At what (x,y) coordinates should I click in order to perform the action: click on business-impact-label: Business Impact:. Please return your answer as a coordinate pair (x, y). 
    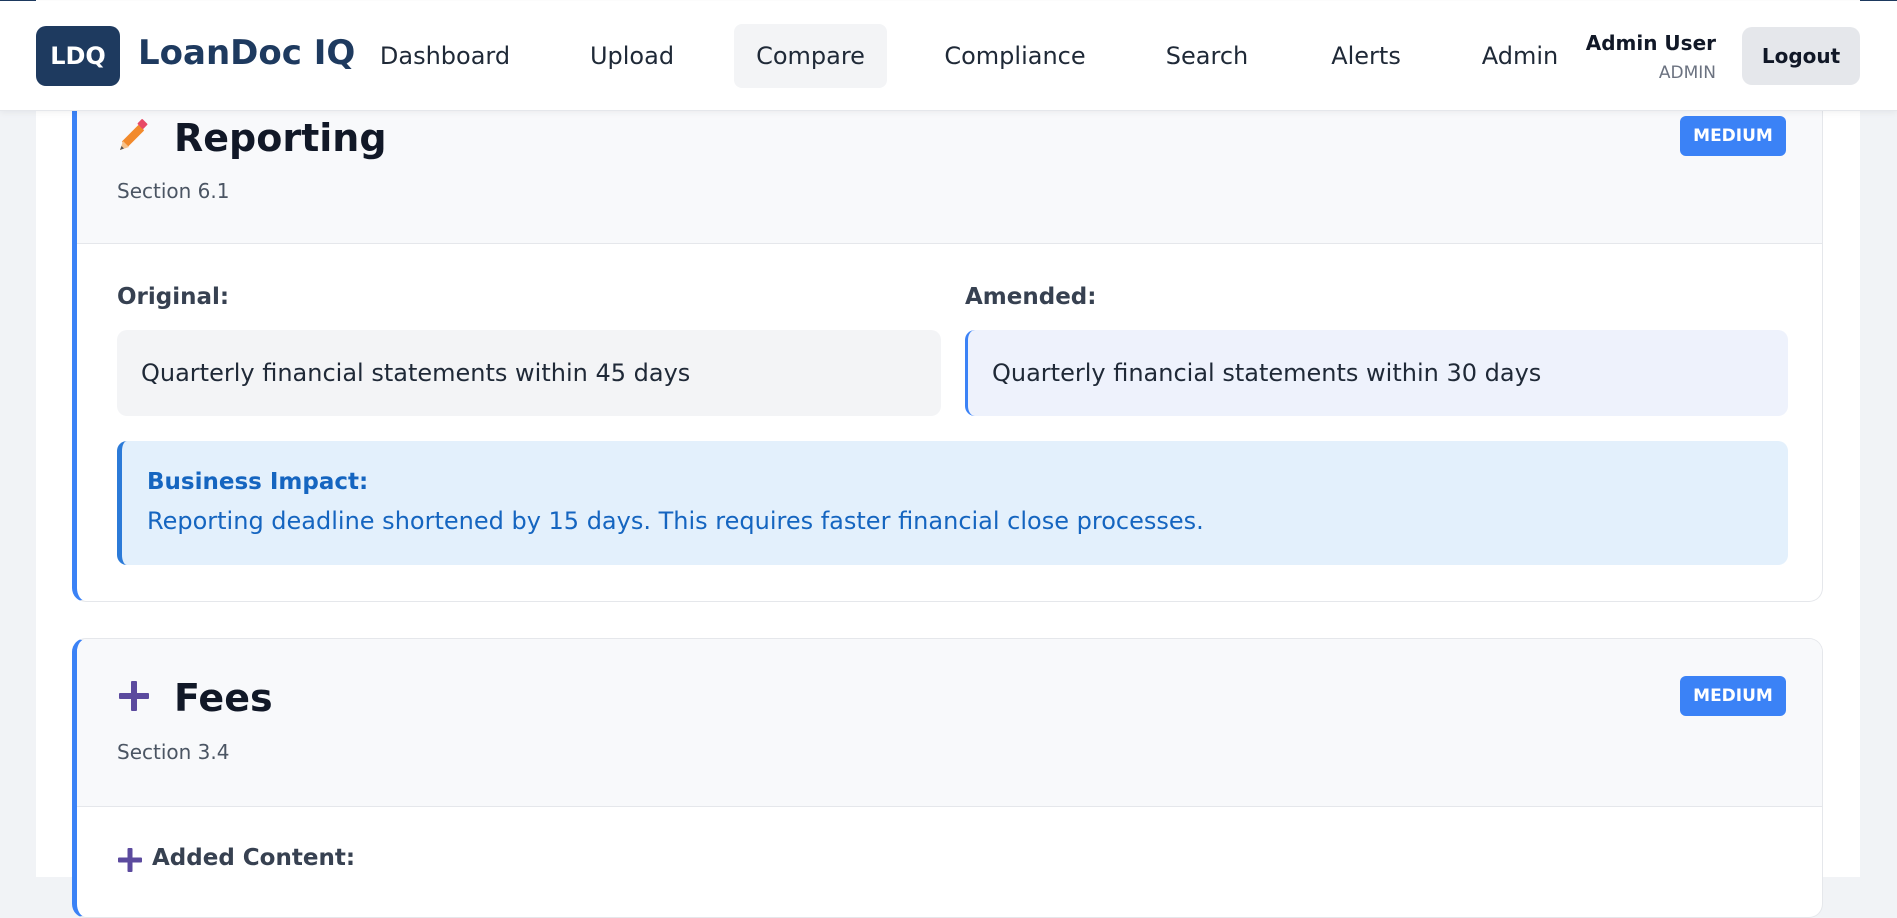
    Looking at the image, I should click on (258, 482).